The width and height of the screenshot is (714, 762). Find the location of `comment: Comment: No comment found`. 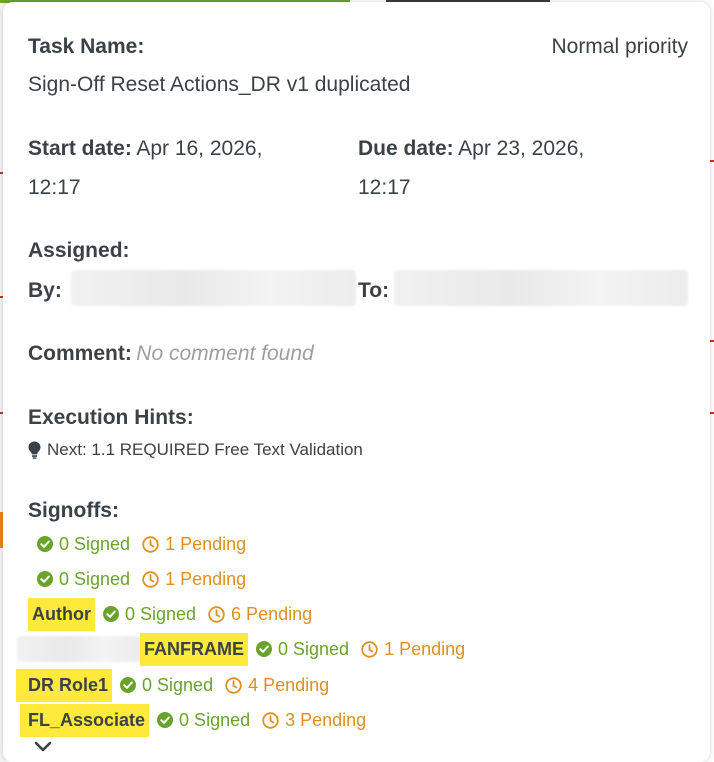

comment: Comment: No comment found is located at coordinates (171, 354).